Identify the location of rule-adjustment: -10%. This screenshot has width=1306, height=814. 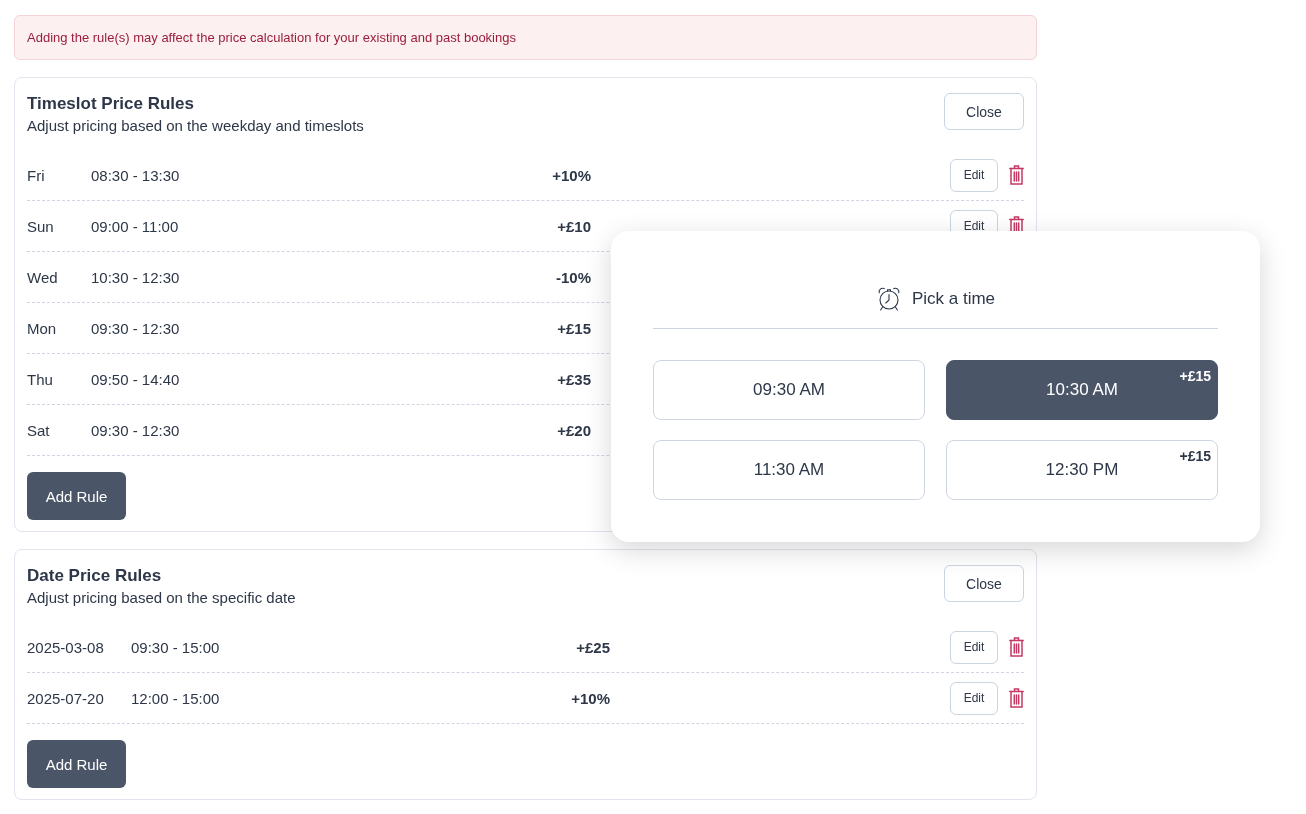
(573, 277).